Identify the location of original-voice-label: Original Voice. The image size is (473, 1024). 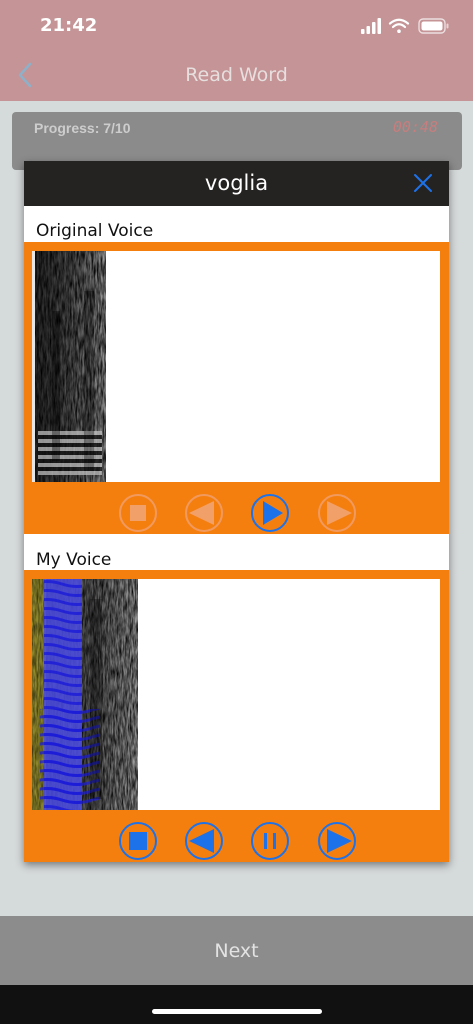
(95, 231).